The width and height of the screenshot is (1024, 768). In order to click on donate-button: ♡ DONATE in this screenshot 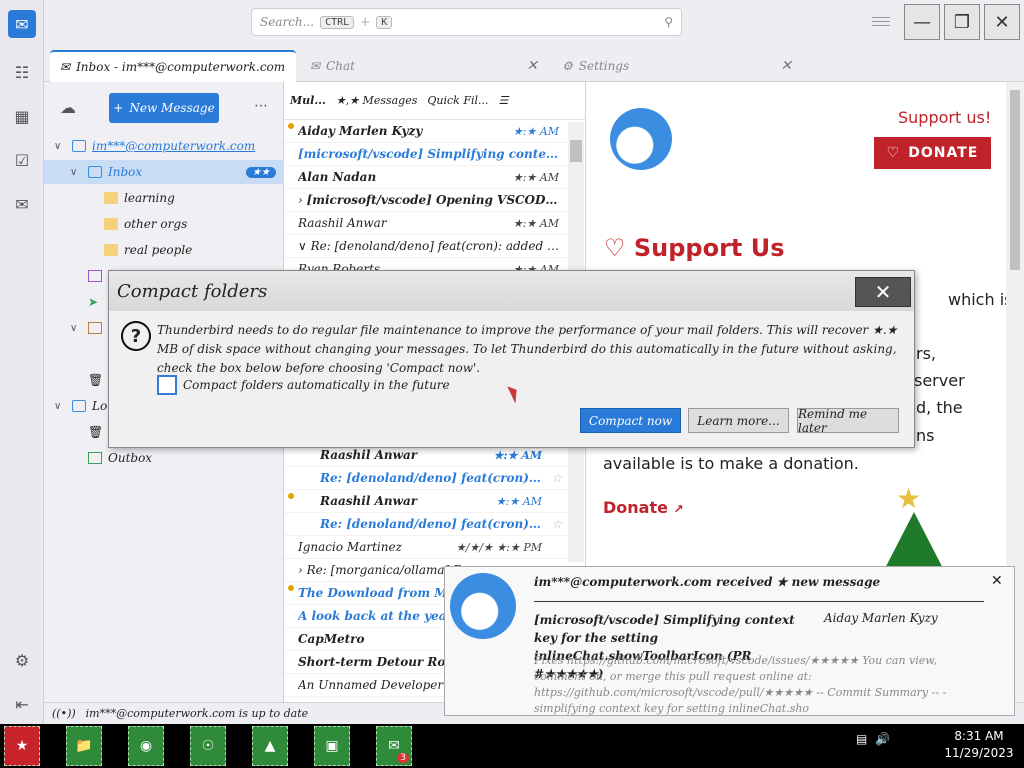, I will do `click(932, 153)`.